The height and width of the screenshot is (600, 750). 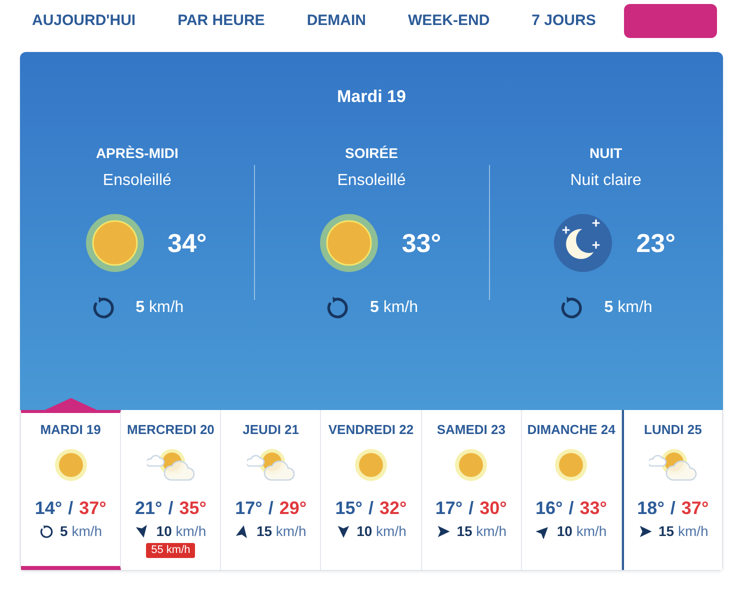 I want to click on day-card: MARDI 19 14° / 37° 5 km/h, so click(x=71, y=490).